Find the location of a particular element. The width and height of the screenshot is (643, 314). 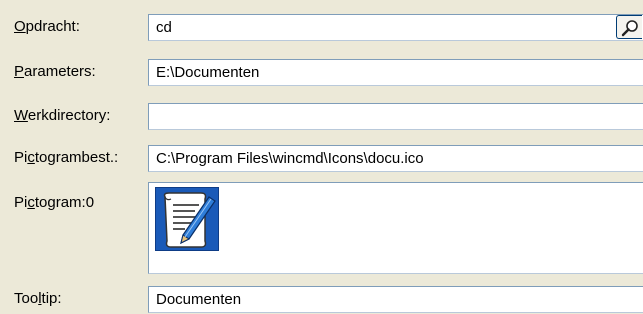

tooltip-label: Tooltip: is located at coordinates (38, 298).